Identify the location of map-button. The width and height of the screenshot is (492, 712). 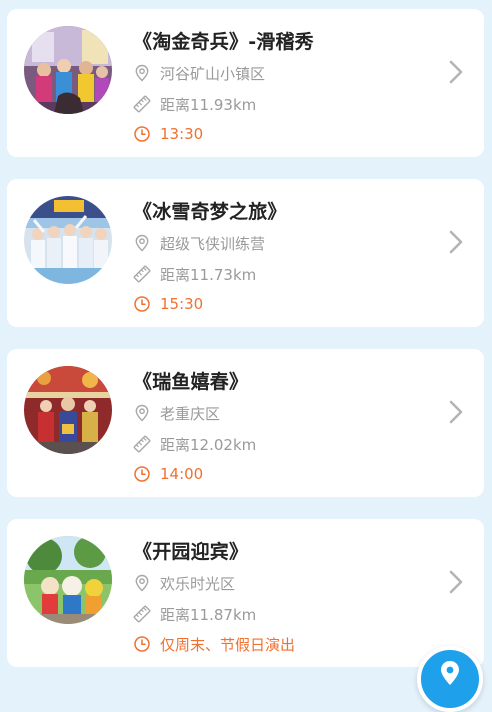
(450, 679).